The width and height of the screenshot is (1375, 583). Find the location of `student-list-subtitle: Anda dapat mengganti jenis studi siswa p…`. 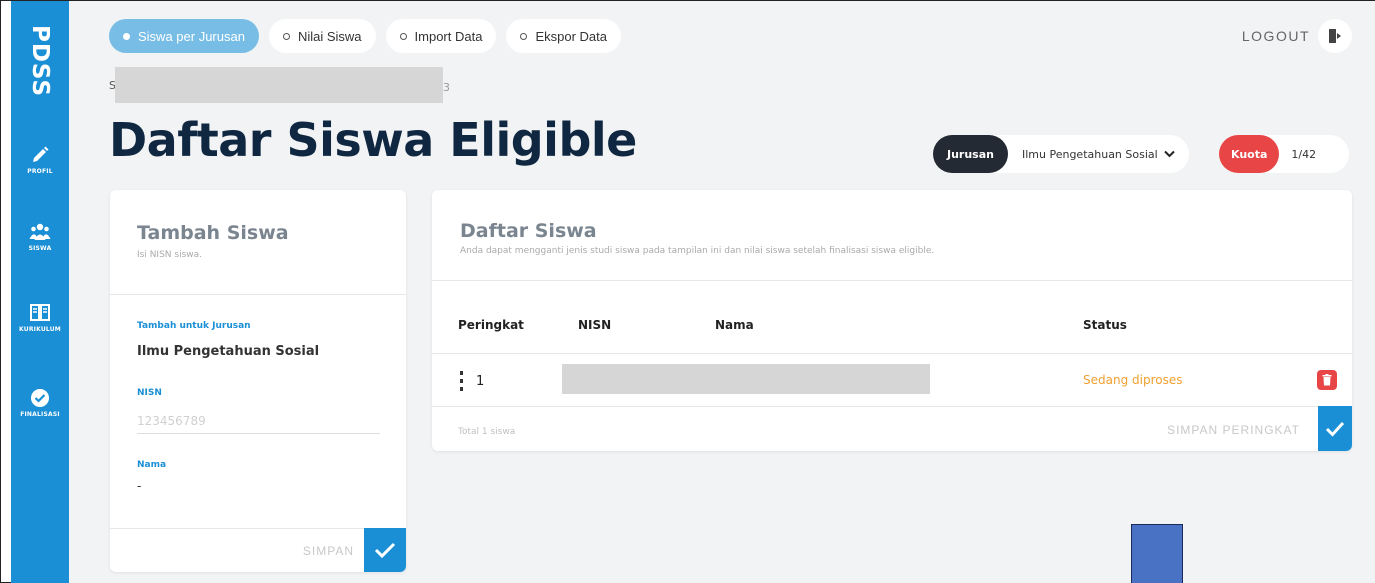

student-list-subtitle: Anda dapat mengganti jenis studi siswa p… is located at coordinates (697, 251).